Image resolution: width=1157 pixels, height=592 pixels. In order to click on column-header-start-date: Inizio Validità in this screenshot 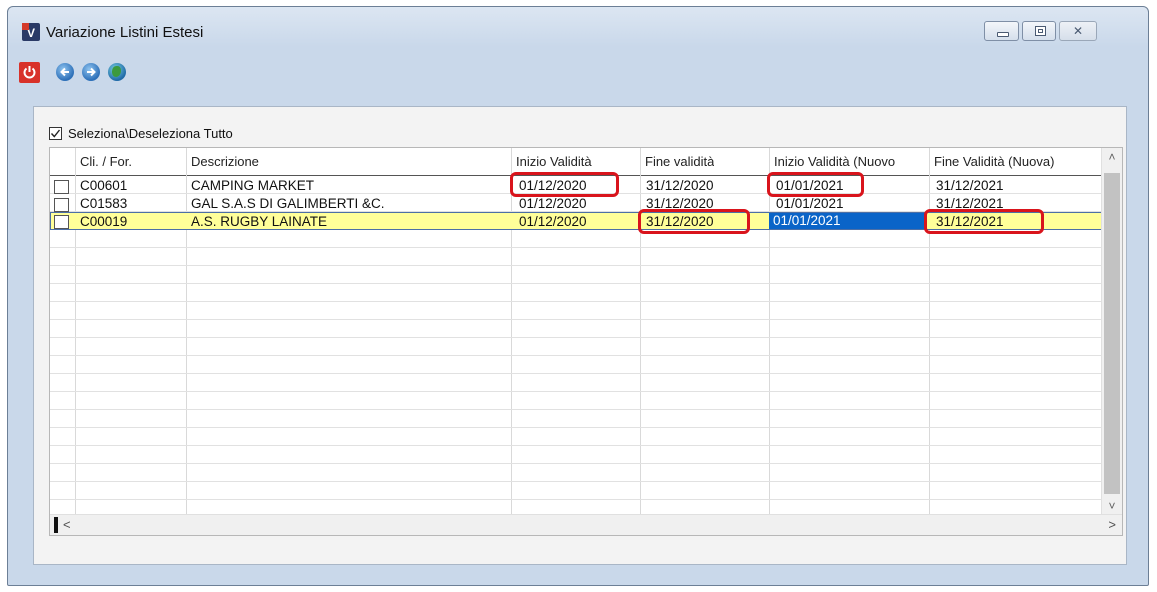, I will do `click(554, 161)`.